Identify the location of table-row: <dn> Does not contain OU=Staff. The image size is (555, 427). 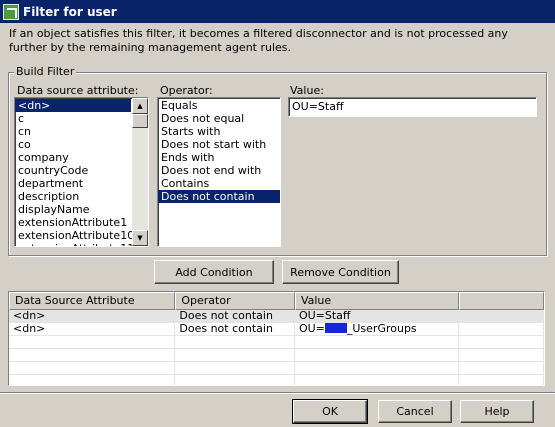
(276, 316).